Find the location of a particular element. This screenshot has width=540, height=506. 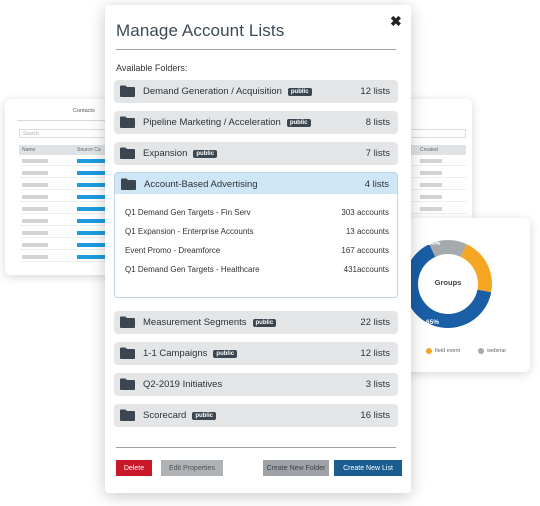

folder-name: Demand Generation / Acquisition public is located at coordinates (227, 91).